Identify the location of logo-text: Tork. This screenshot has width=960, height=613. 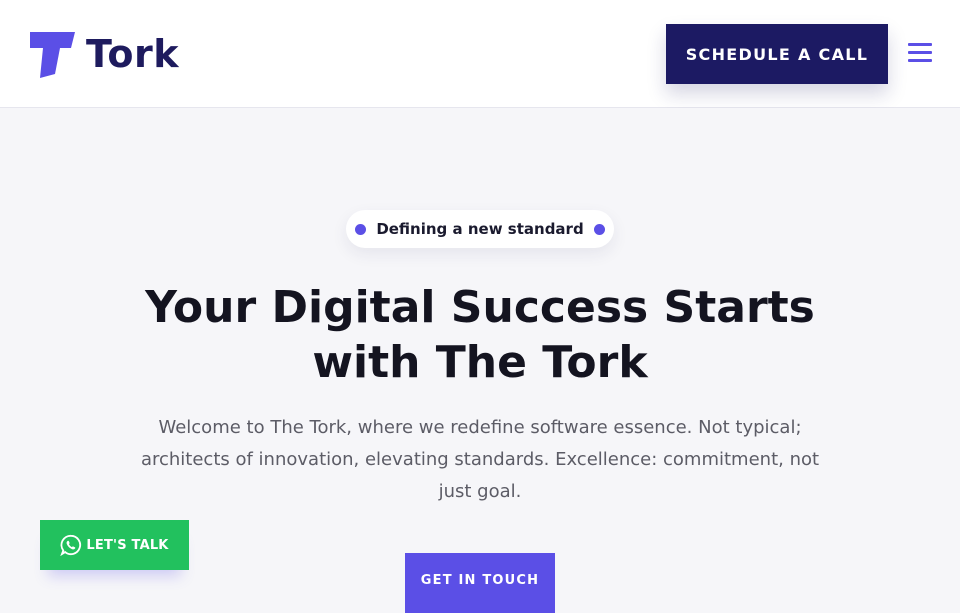
(132, 54).